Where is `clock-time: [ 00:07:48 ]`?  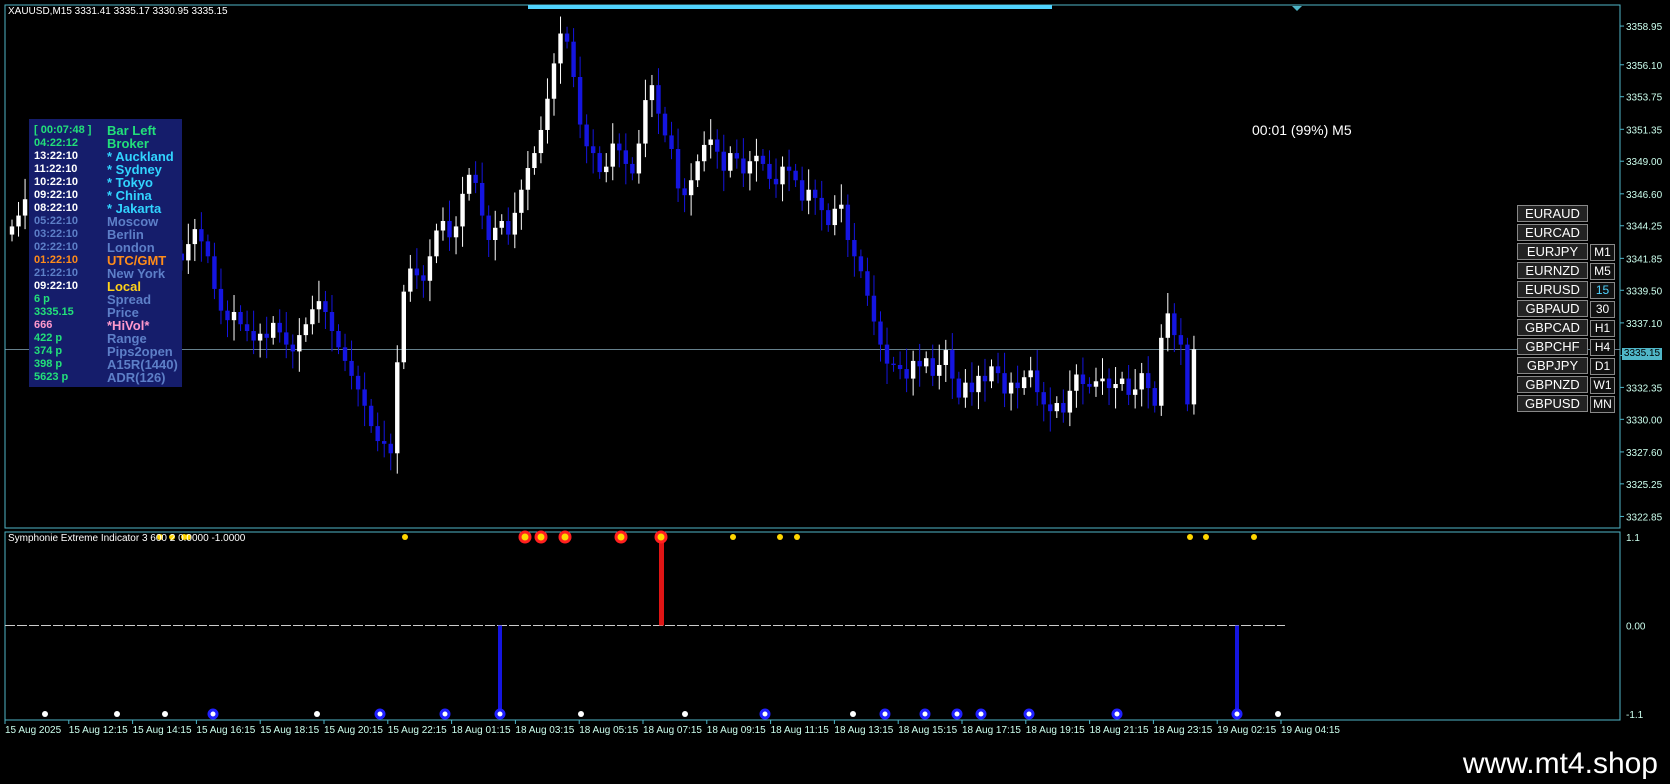
clock-time: [ 00:07:48 ] is located at coordinates (63, 130).